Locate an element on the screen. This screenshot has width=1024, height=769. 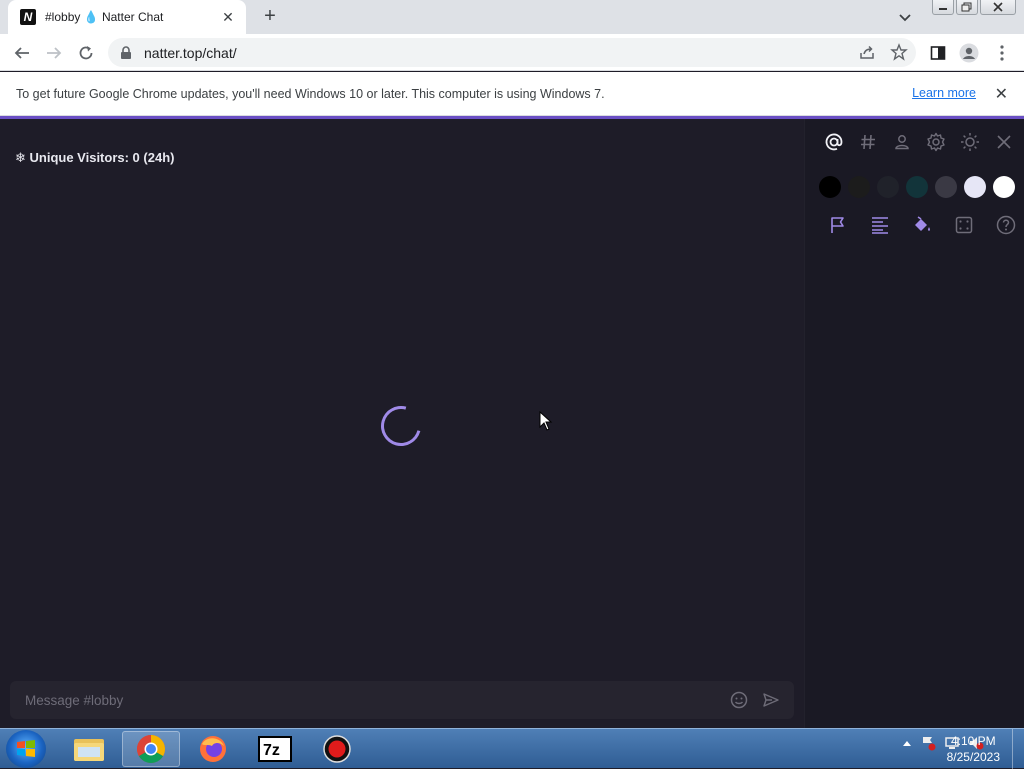
restore-button is located at coordinates (967, 7).